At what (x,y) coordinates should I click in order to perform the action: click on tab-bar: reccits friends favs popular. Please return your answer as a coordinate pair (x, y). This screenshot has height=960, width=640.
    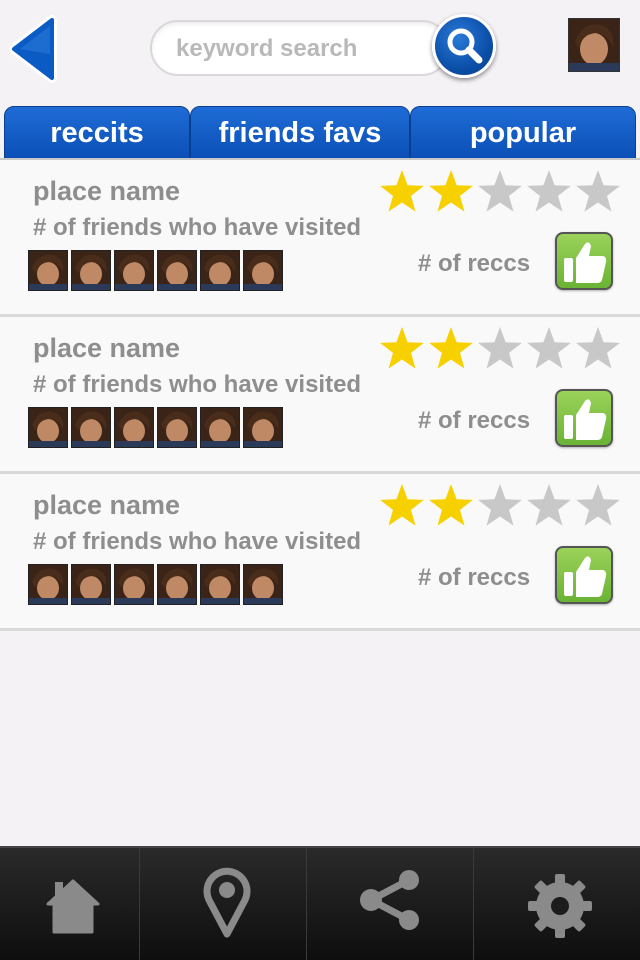
    Looking at the image, I should click on (320, 133).